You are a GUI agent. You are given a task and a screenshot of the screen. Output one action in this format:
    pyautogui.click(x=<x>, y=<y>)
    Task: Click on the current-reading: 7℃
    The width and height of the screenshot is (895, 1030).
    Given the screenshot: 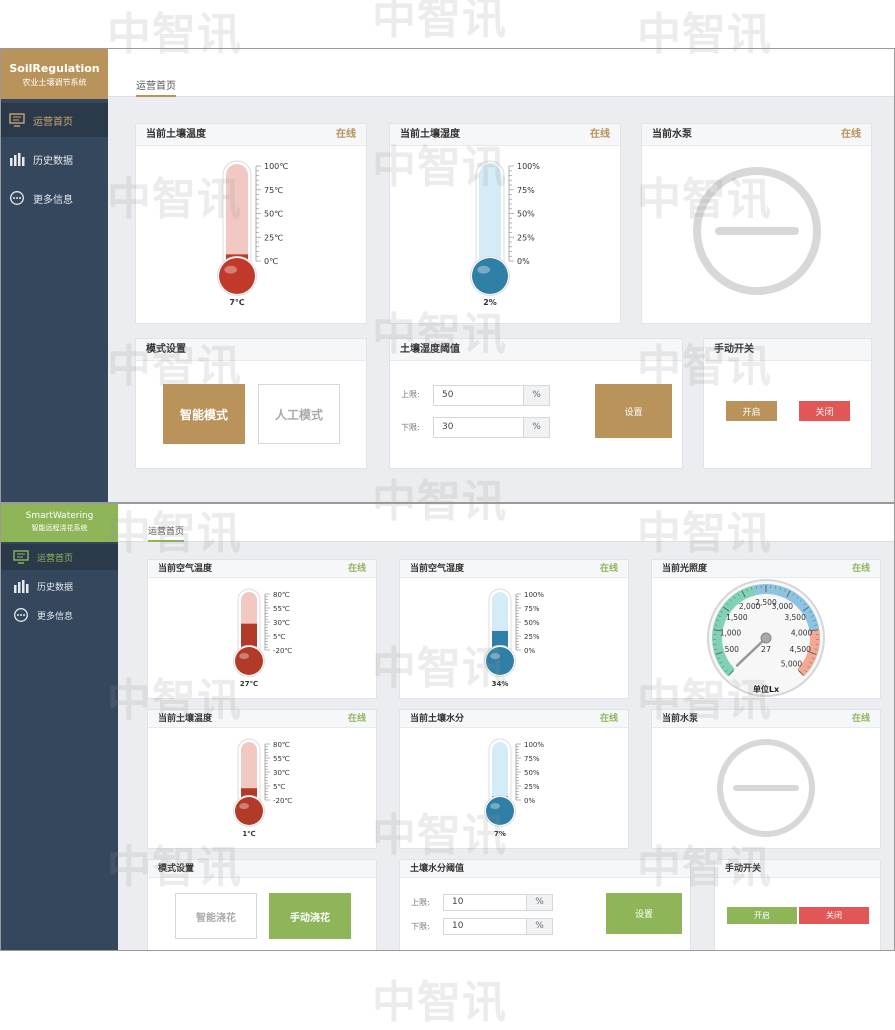 What is the action you would take?
    pyautogui.click(x=237, y=302)
    